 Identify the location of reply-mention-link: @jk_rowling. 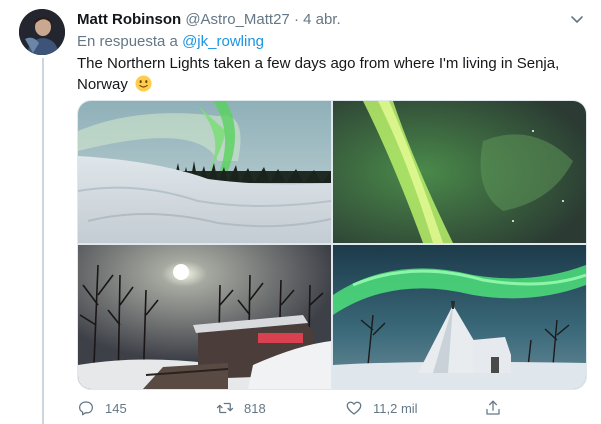
(223, 41).